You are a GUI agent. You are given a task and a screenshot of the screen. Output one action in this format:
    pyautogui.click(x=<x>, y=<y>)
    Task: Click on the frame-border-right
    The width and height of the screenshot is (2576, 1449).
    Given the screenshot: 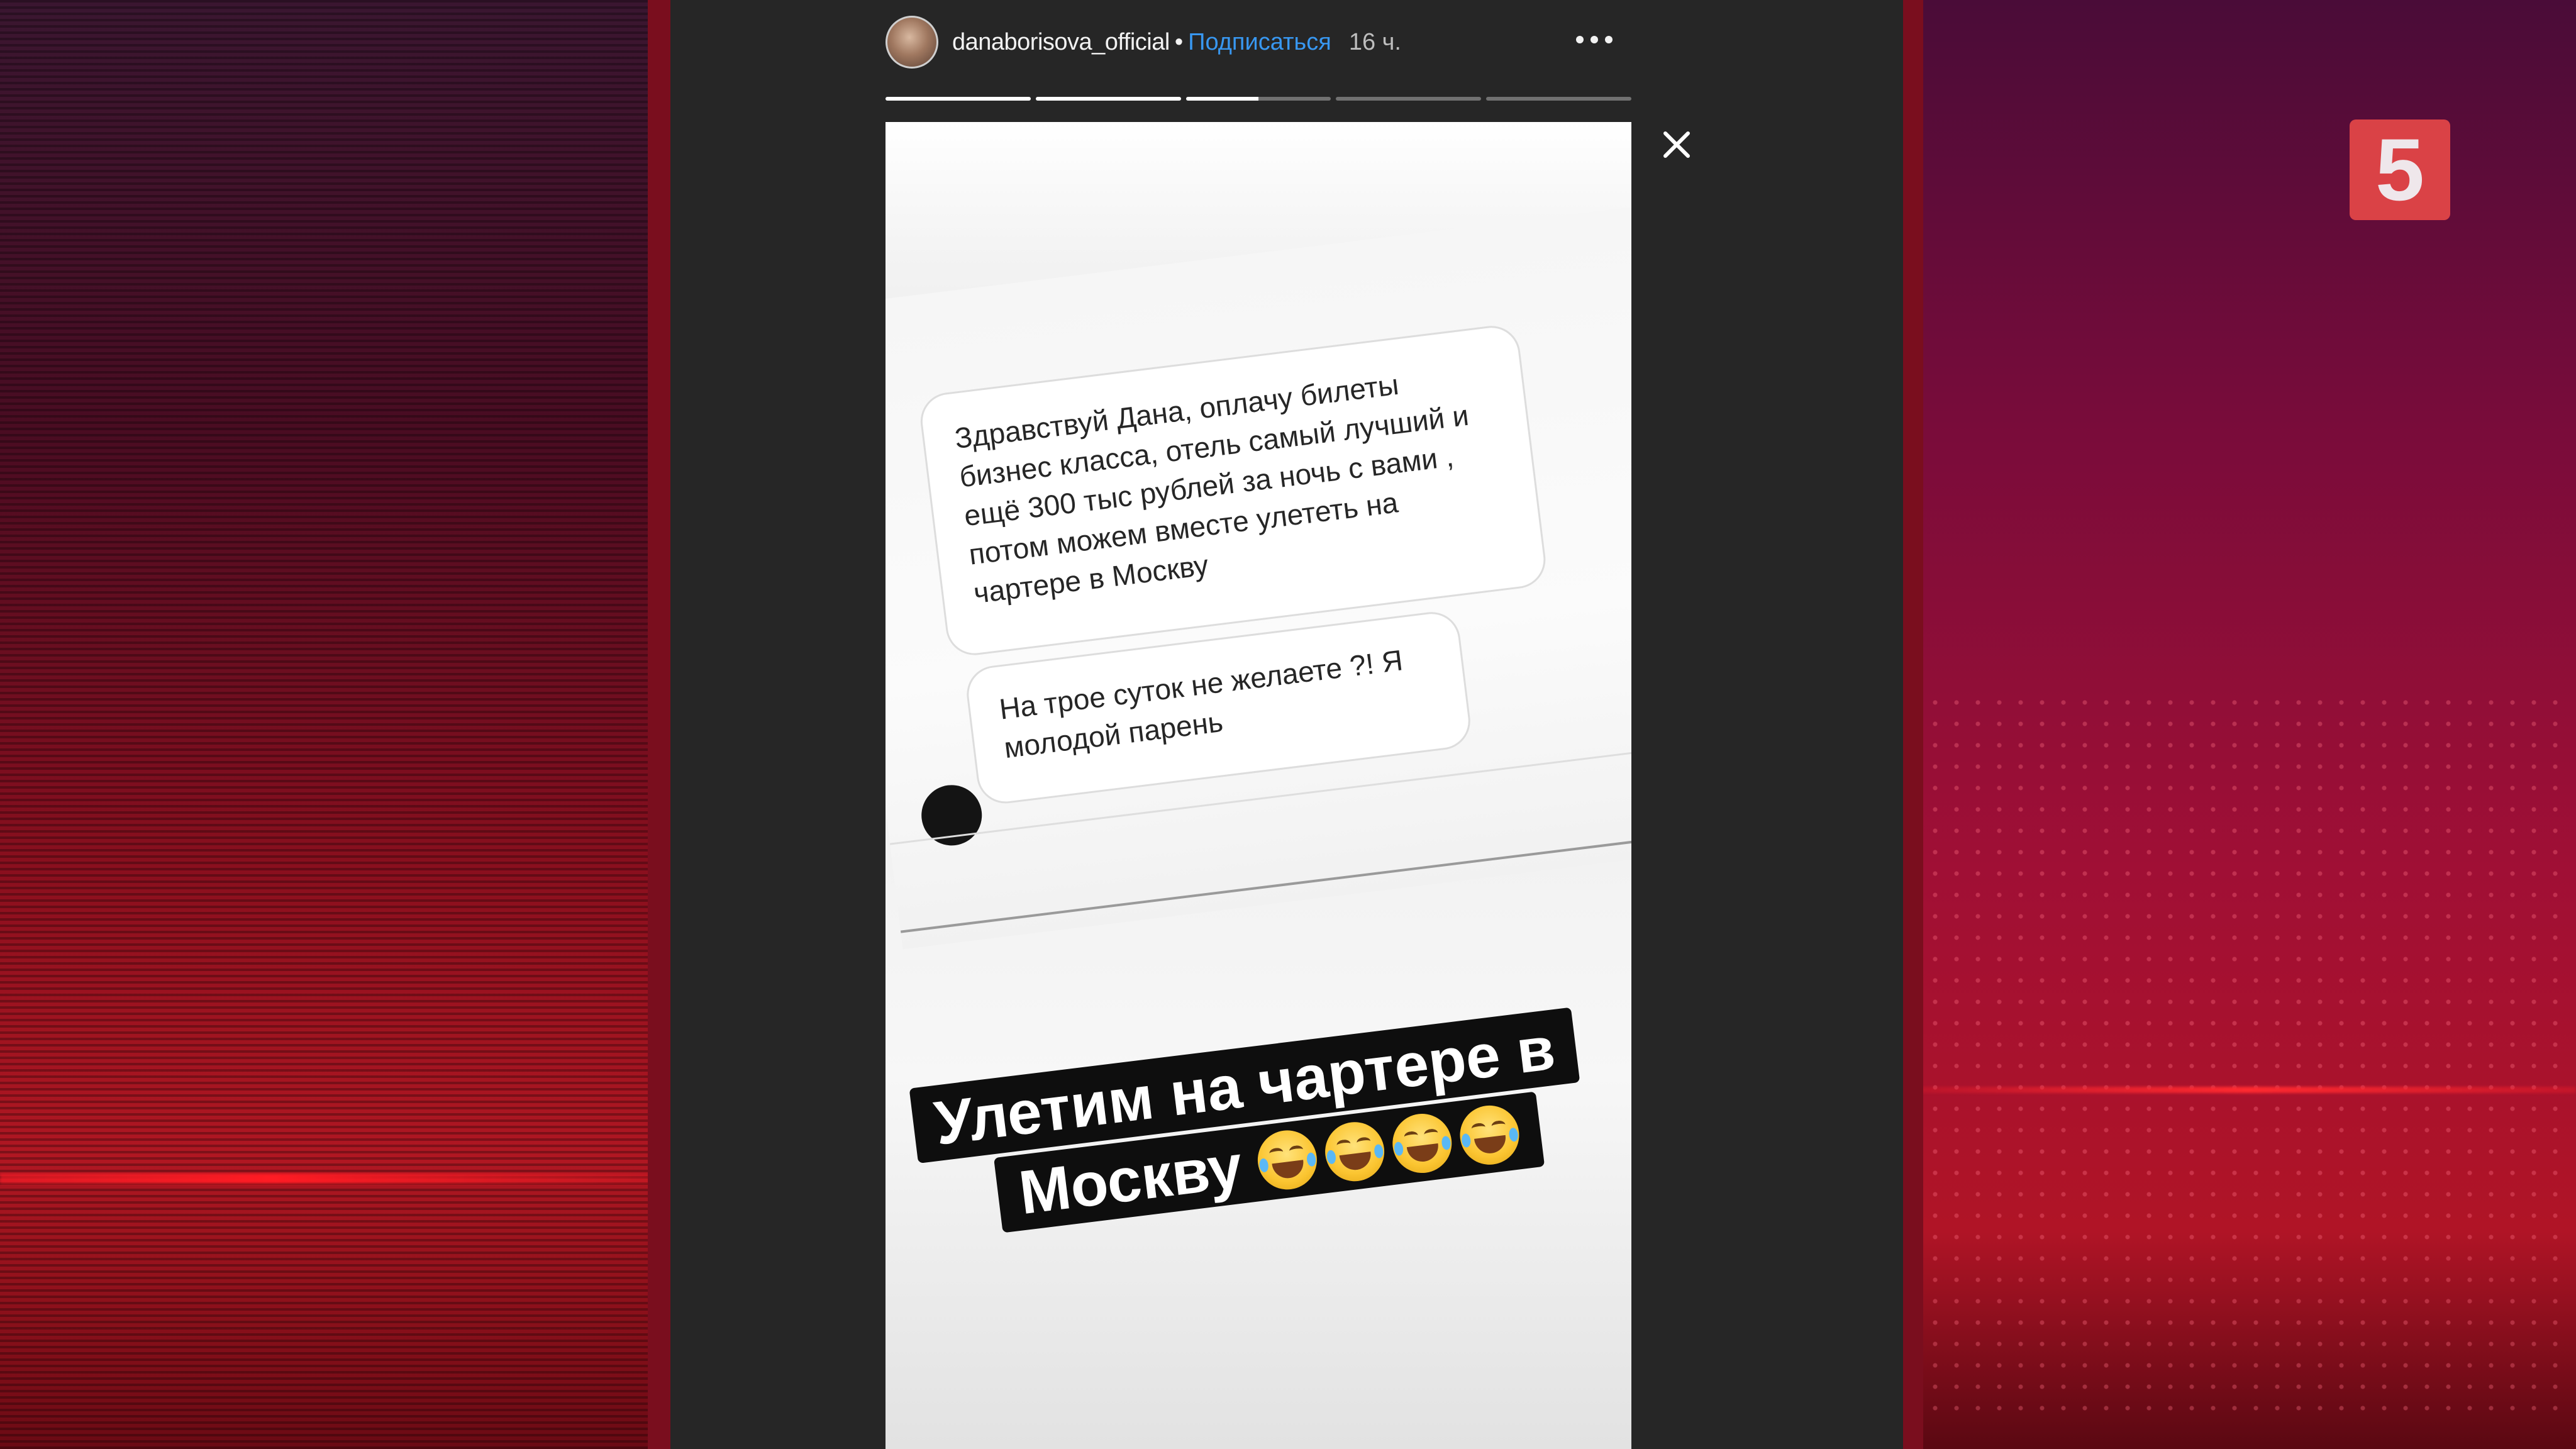 What is the action you would take?
    pyautogui.click(x=1913, y=724)
    